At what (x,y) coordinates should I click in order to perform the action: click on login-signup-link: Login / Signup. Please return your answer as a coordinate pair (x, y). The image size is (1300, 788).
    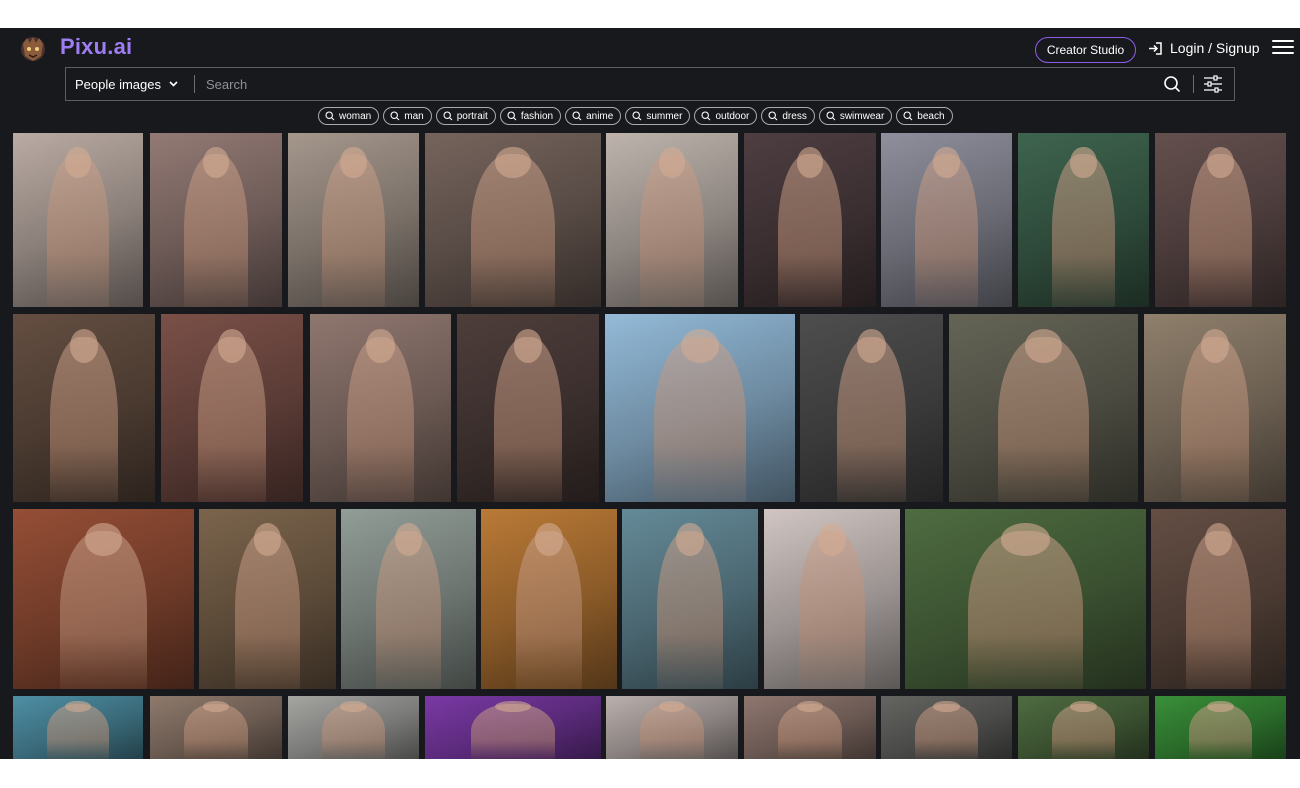
    Looking at the image, I should click on (1204, 48).